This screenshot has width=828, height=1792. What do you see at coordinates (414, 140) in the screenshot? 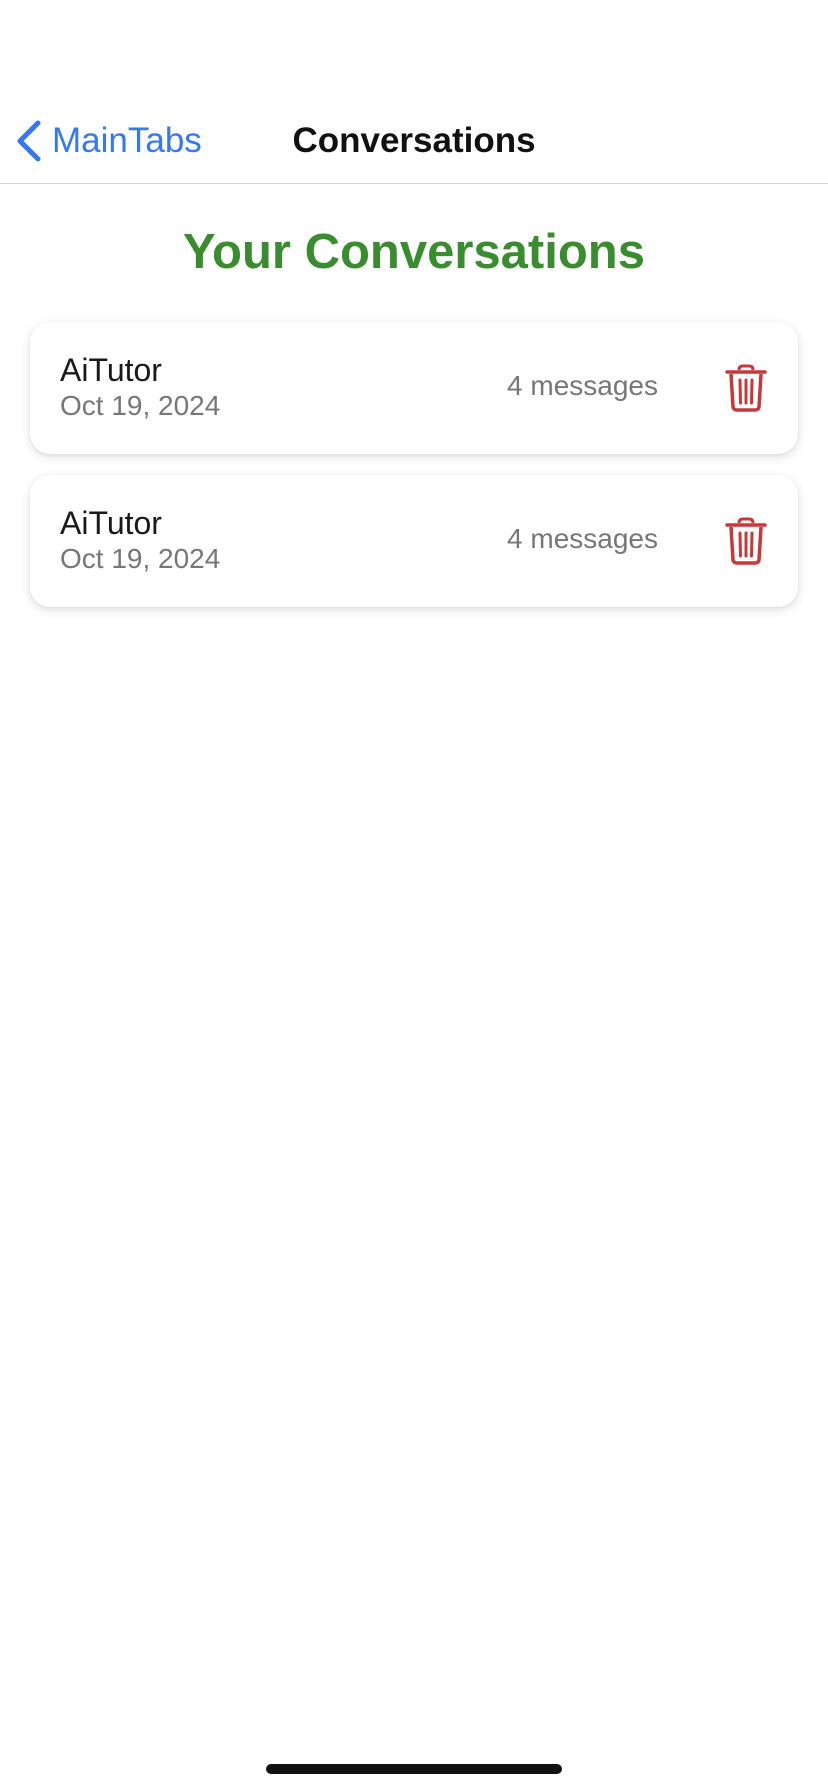
I see `nav-title: Conversations` at bounding box center [414, 140].